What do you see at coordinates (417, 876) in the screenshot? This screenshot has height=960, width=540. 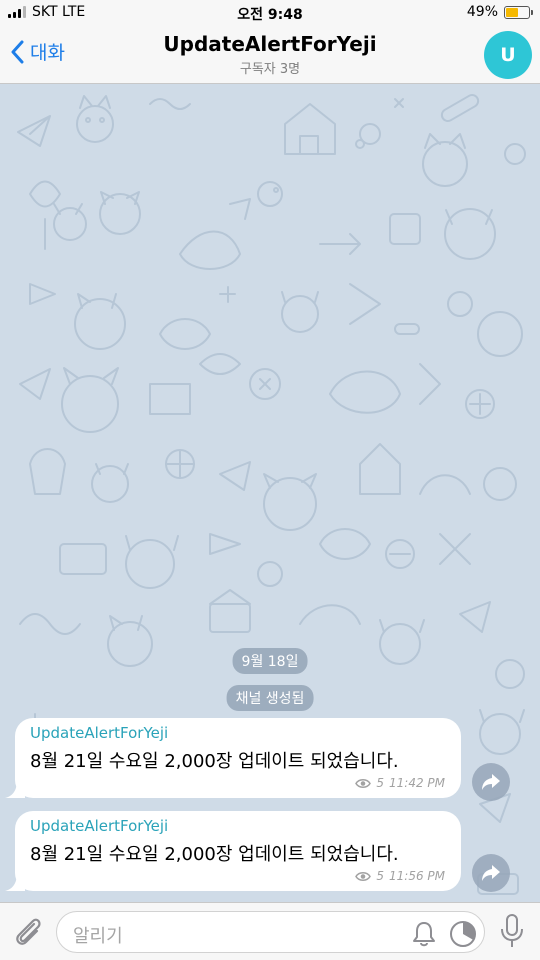 I see `message-time: 11:56 PM` at bounding box center [417, 876].